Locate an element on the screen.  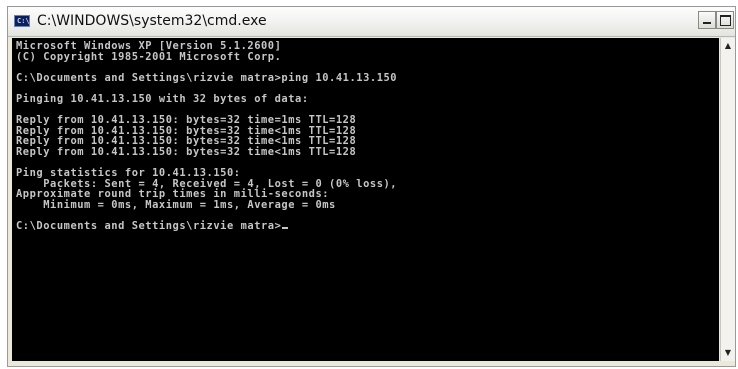
minimize-button is located at coordinates (707, 20).